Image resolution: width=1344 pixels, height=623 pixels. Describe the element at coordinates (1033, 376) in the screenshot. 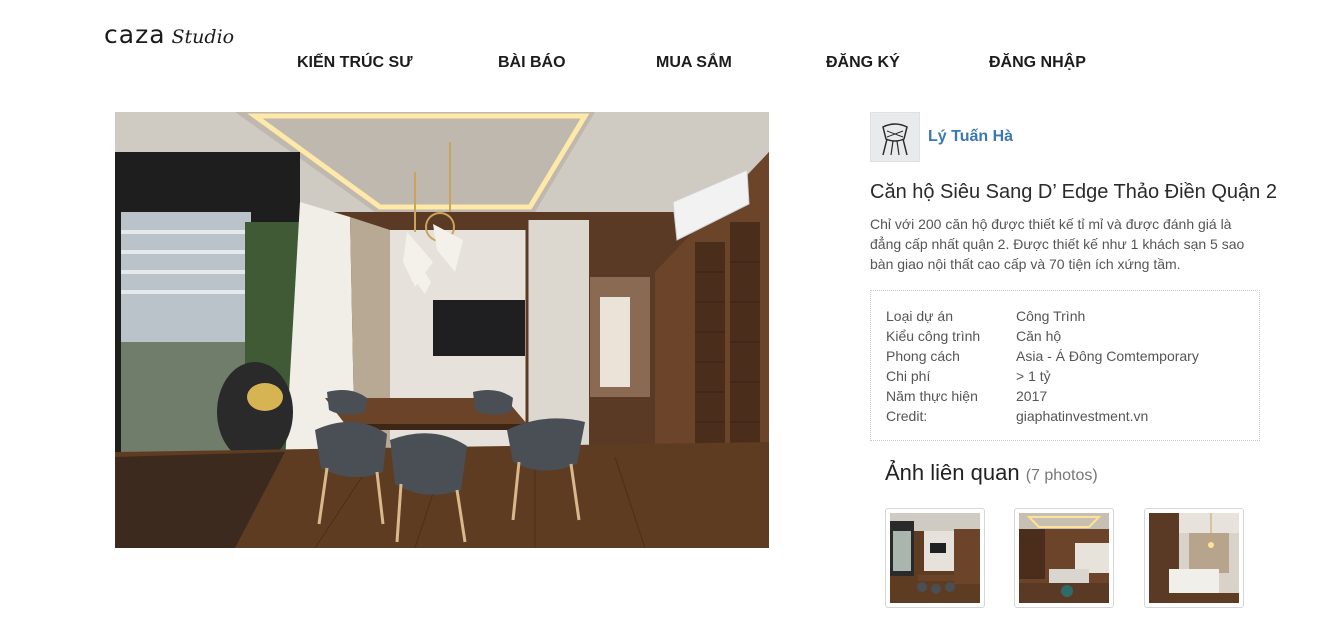

I see `detail-value: > 1 tỷ` at that location.